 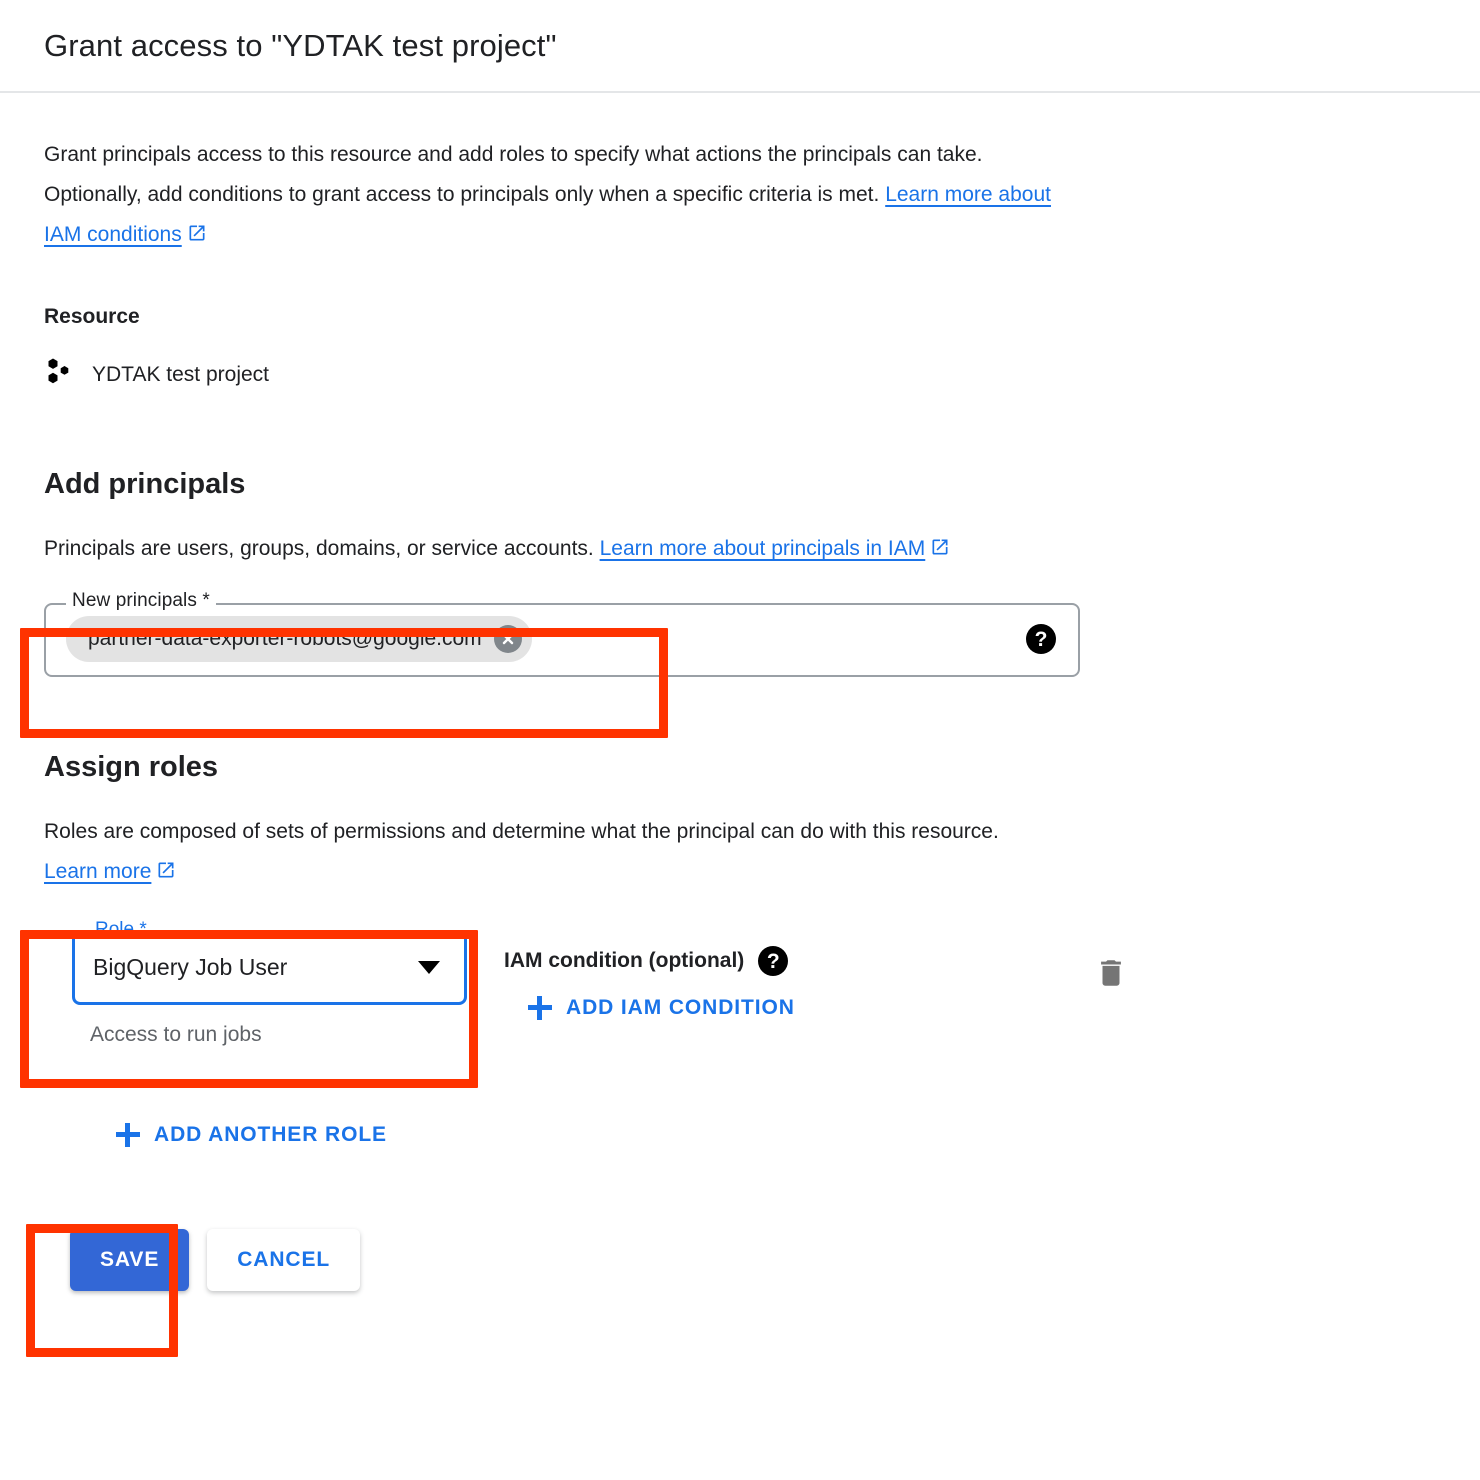 I want to click on add-iam-condition-button: ADD IAM CONDITION, so click(x=661, y=1008).